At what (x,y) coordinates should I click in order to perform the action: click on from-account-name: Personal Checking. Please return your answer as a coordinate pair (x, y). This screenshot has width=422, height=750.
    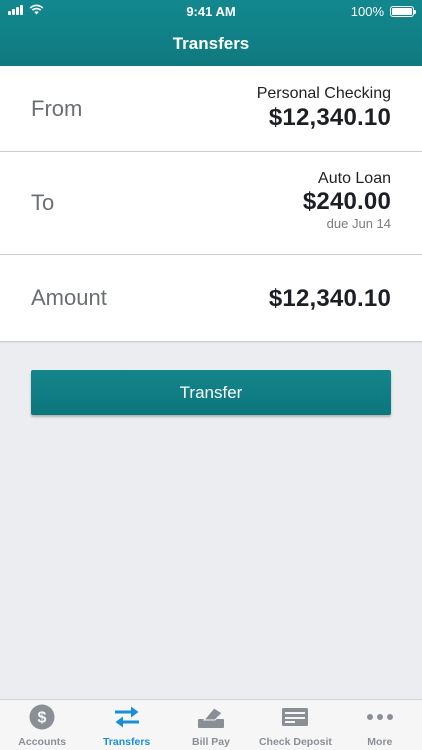
    Looking at the image, I should click on (323, 93).